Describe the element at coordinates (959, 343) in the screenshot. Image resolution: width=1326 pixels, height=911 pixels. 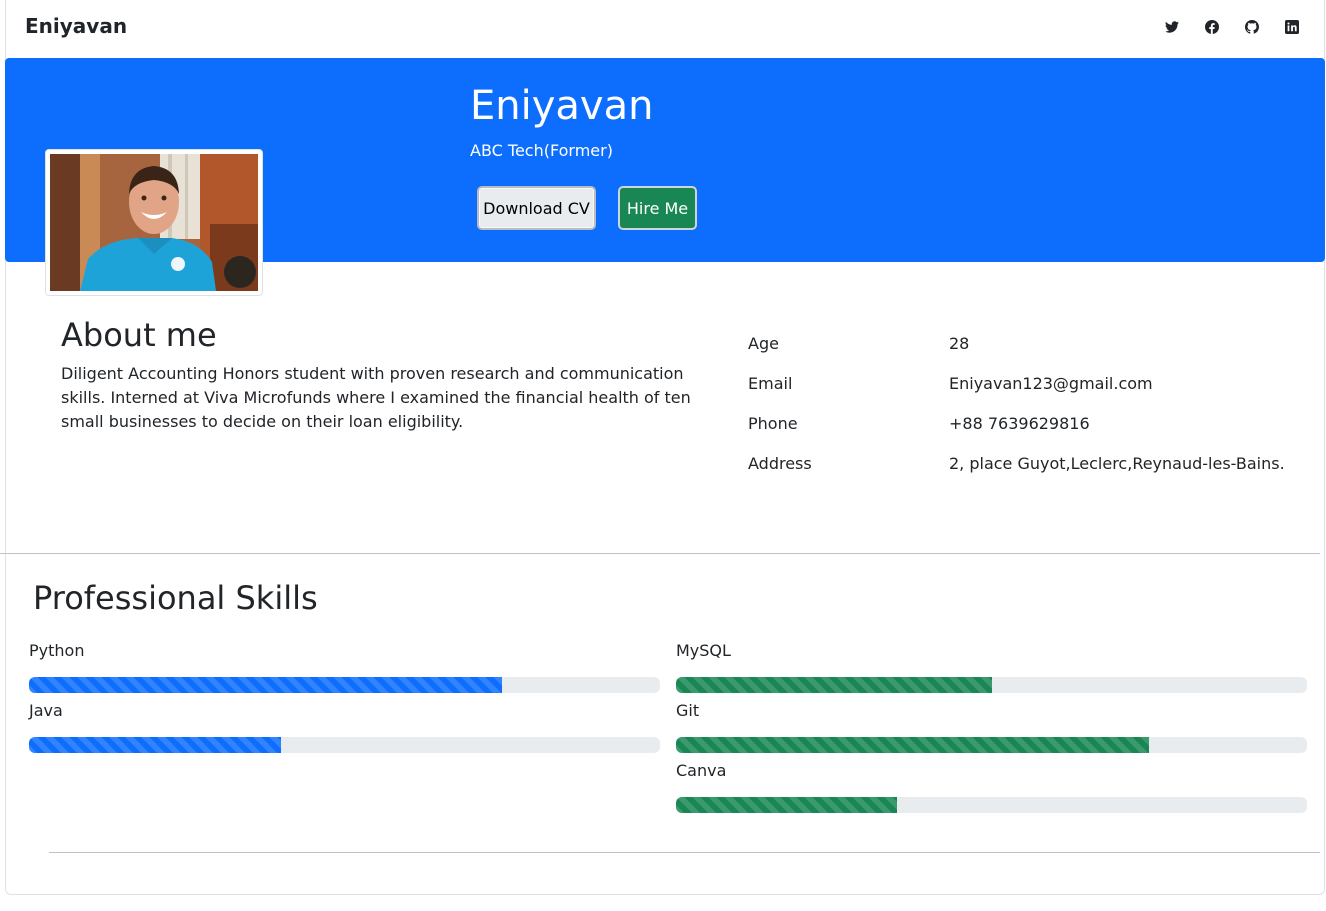
I see `info-value-age: 28` at that location.